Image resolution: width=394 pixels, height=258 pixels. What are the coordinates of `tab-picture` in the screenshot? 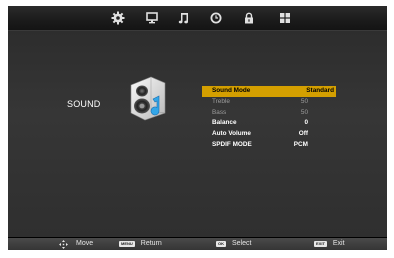 It's located at (118, 18).